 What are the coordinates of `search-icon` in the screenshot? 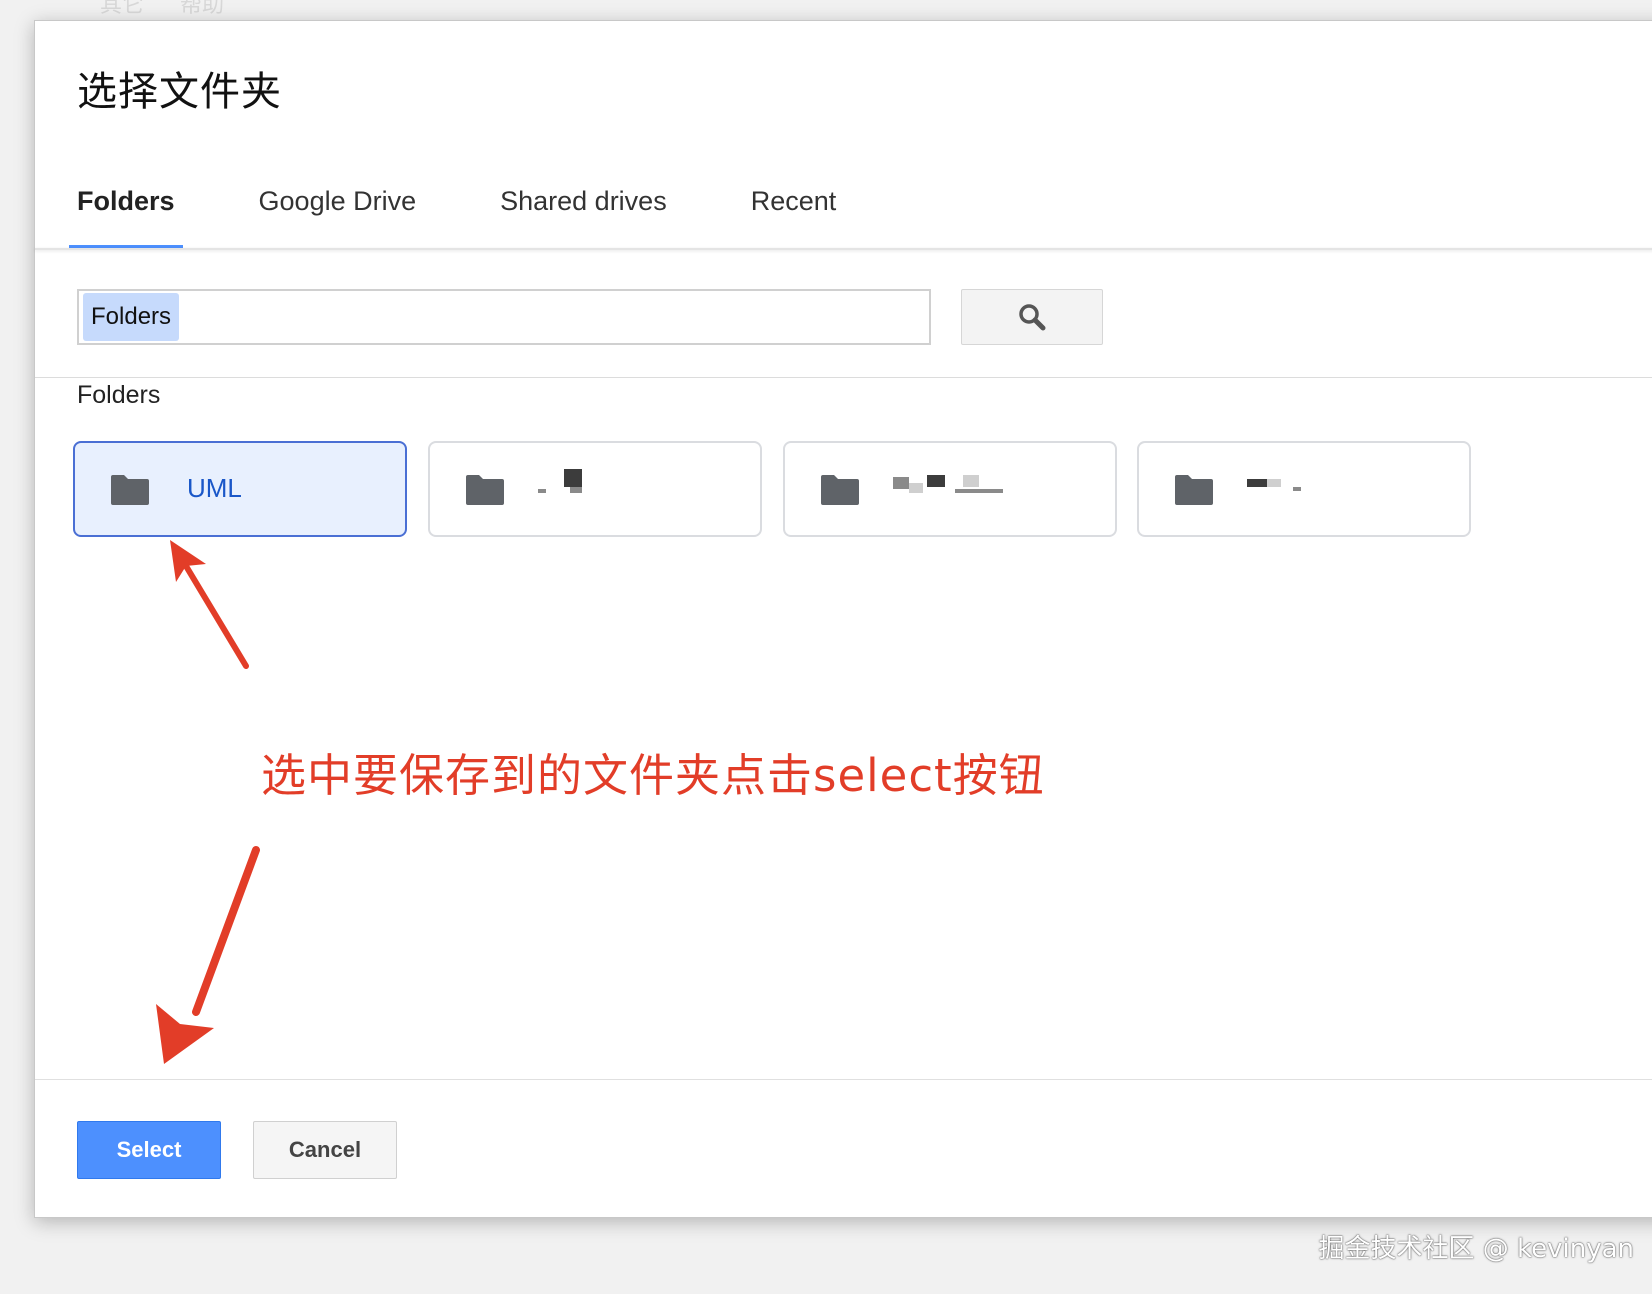 It's located at (1032, 317).